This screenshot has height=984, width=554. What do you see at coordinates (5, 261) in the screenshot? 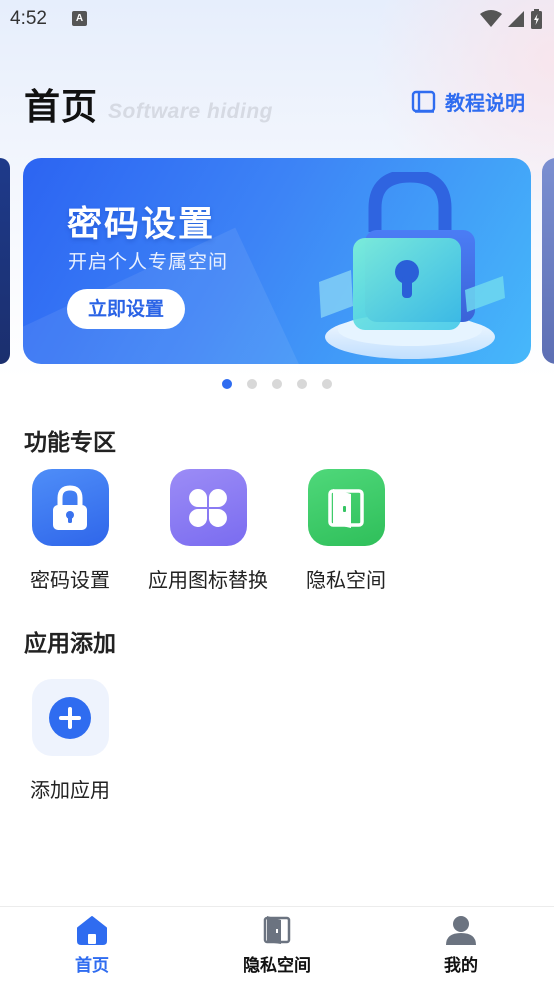
I see `banner-prev-slide` at bounding box center [5, 261].